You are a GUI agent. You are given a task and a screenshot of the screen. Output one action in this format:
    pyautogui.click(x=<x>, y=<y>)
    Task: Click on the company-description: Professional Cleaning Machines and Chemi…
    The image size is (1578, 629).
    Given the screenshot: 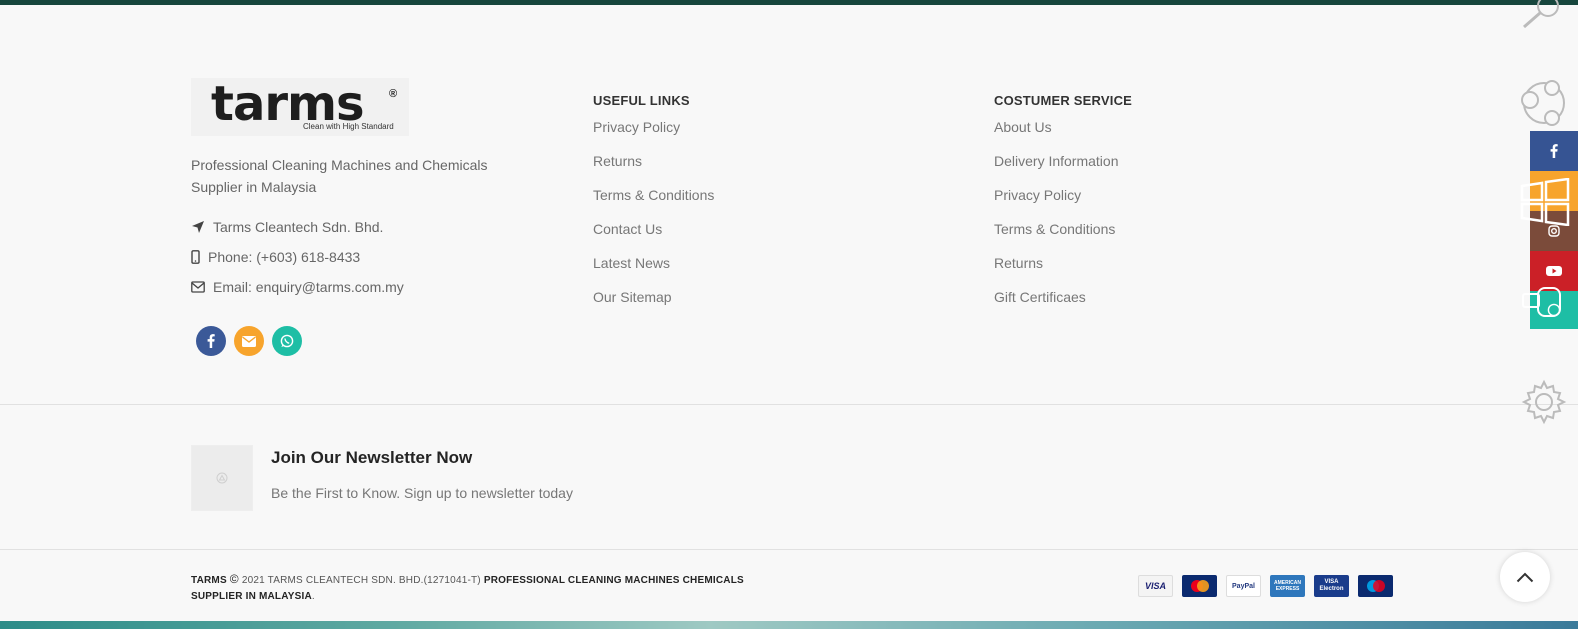 What is the action you would take?
    pyautogui.click(x=339, y=176)
    